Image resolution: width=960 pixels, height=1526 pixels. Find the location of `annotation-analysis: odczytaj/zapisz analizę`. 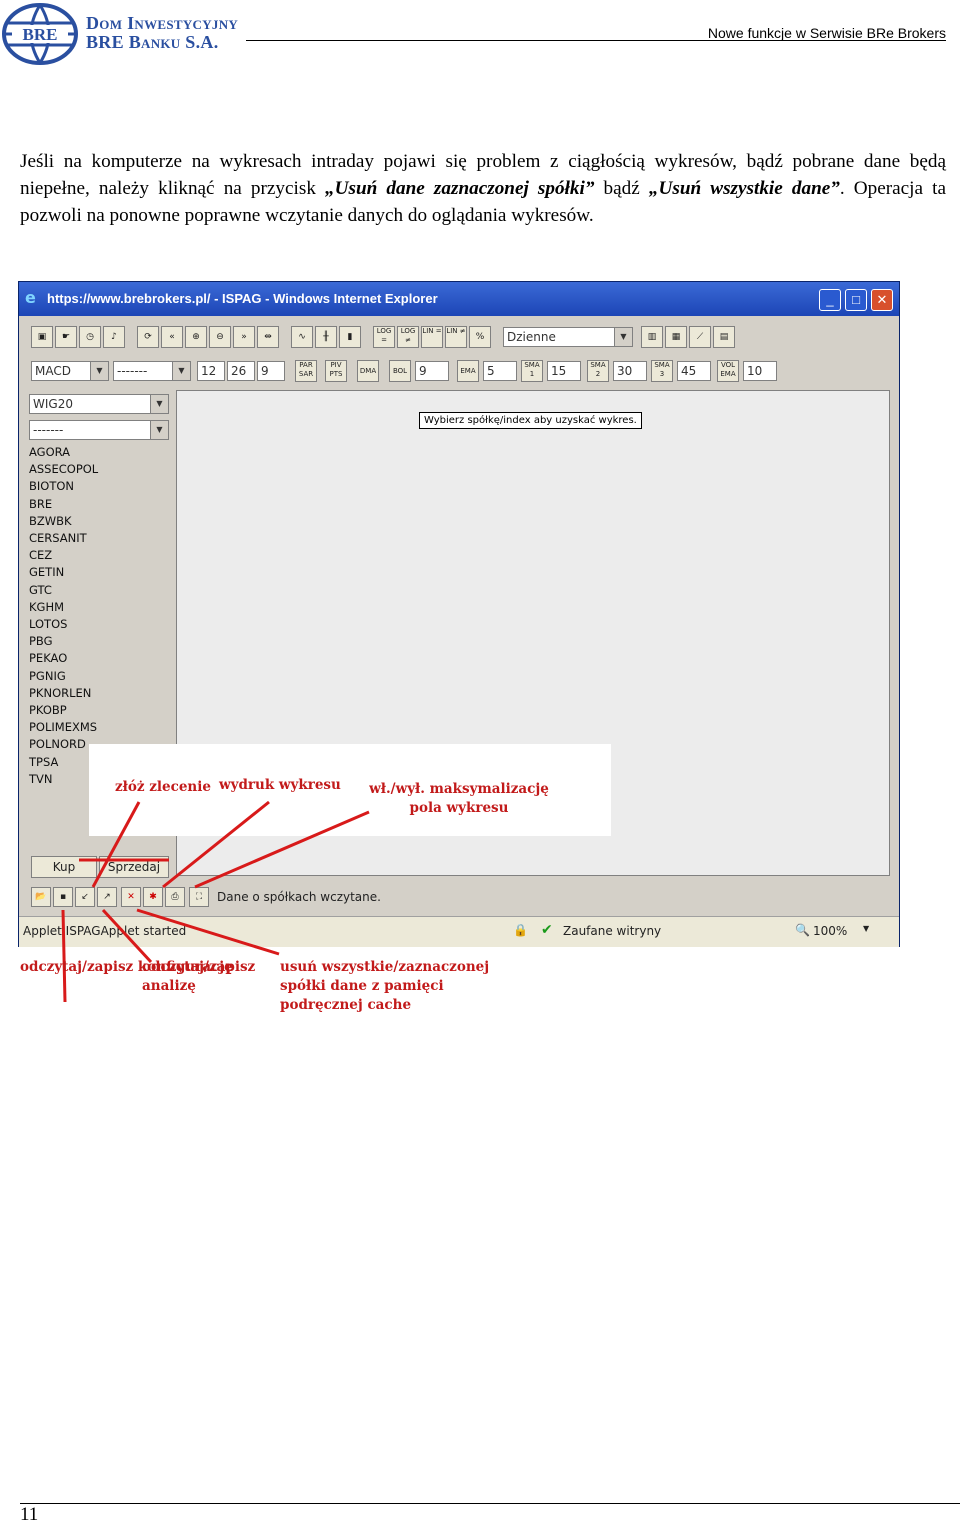

annotation-analysis: odczytaj/zapisz analizę is located at coordinates (199, 976).